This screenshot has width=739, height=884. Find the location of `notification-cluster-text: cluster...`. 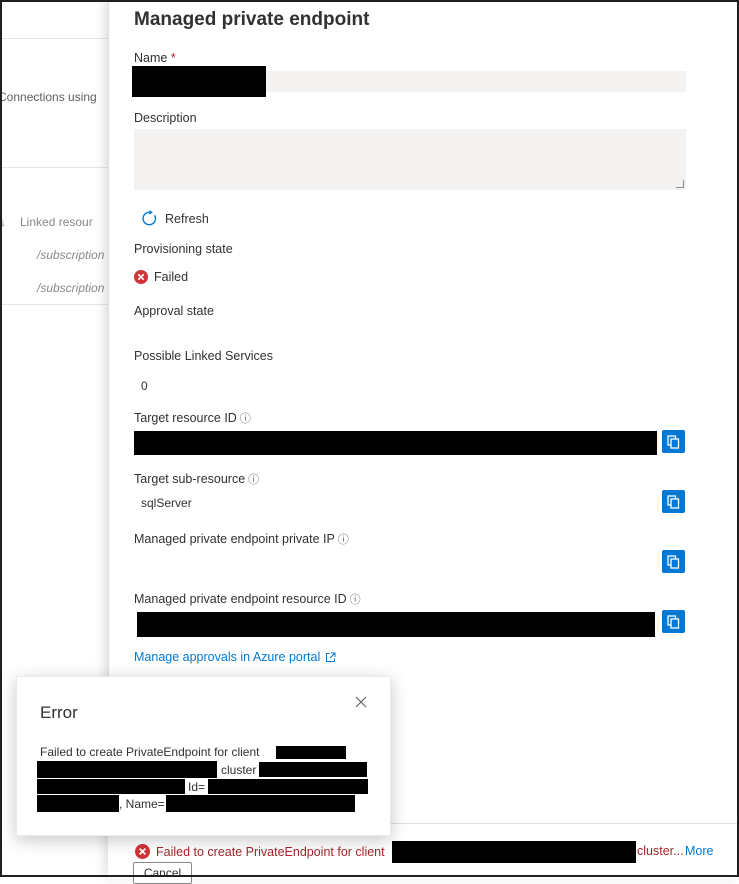

notification-cluster-text: cluster... is located at coordinates (660, 851).